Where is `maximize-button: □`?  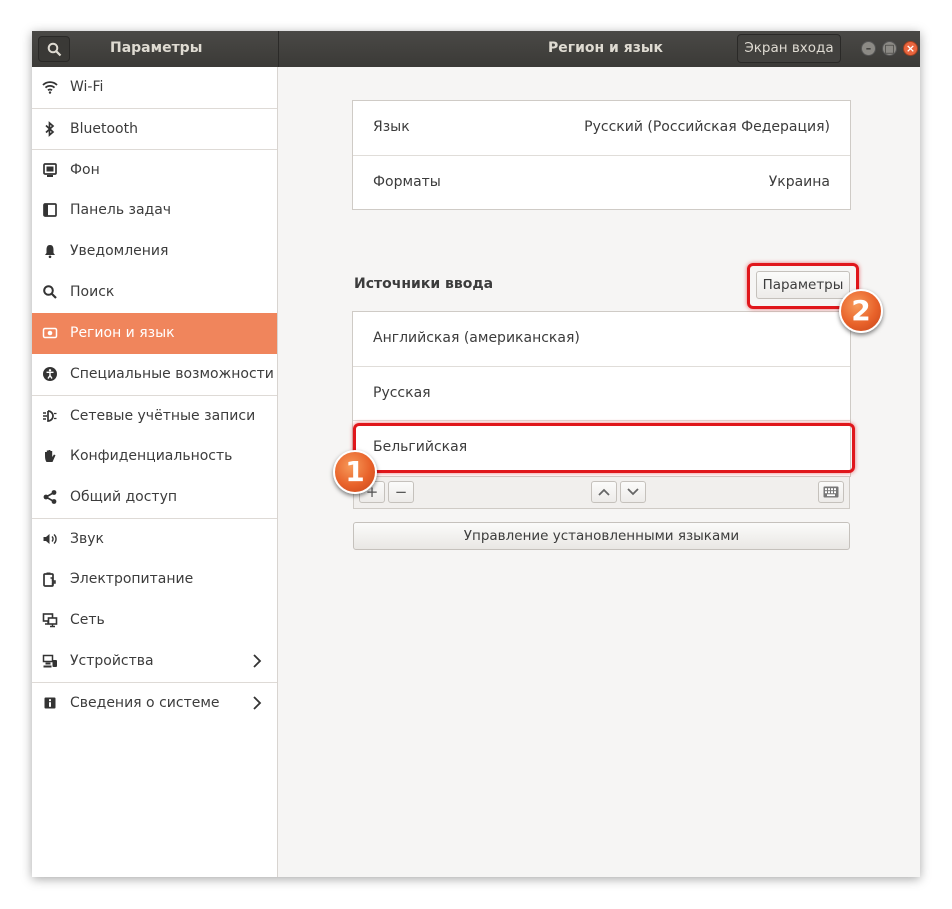
maximize-button: □ is located at coordinates (889, 48).